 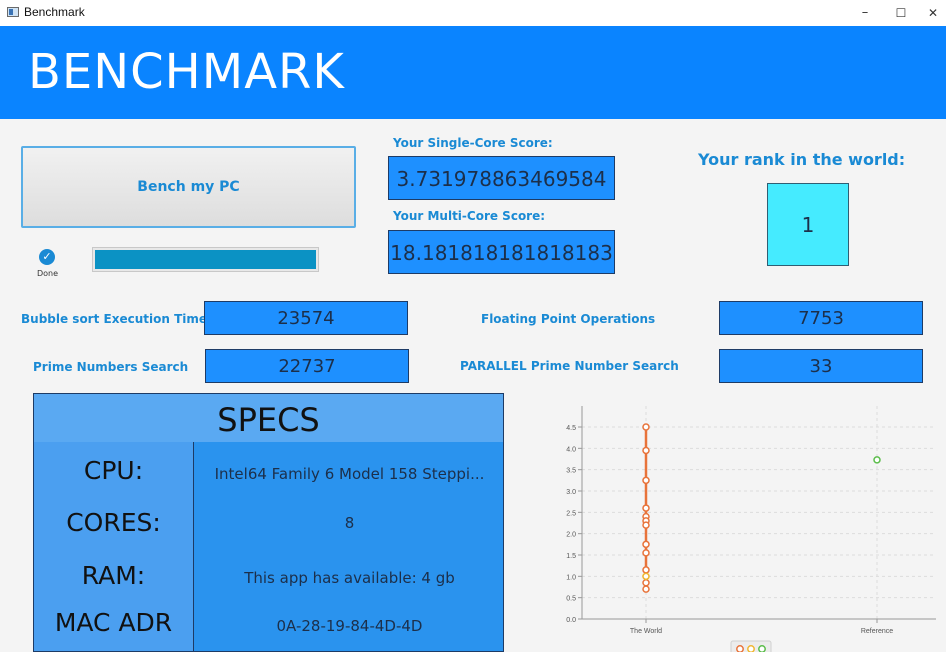 I want to click on rank-value: 1, so click(x=808, y=224).